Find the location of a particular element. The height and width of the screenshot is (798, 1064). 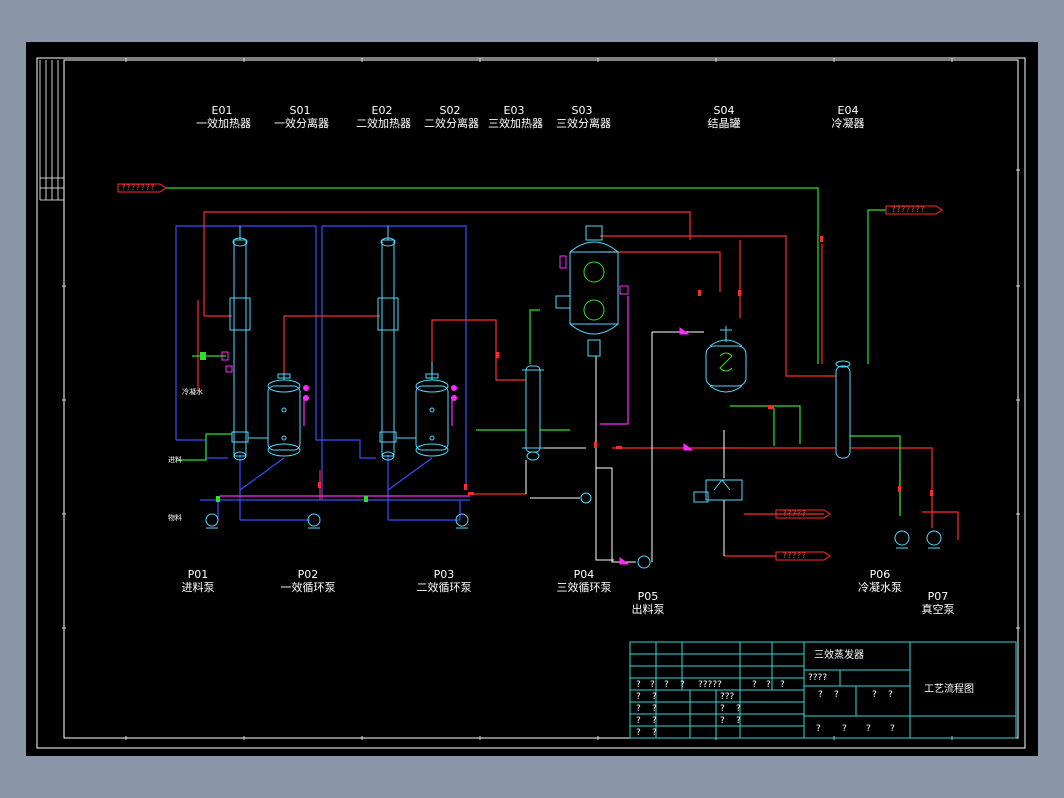

title-cell-q10: ? is located at coordinates (652, 685).